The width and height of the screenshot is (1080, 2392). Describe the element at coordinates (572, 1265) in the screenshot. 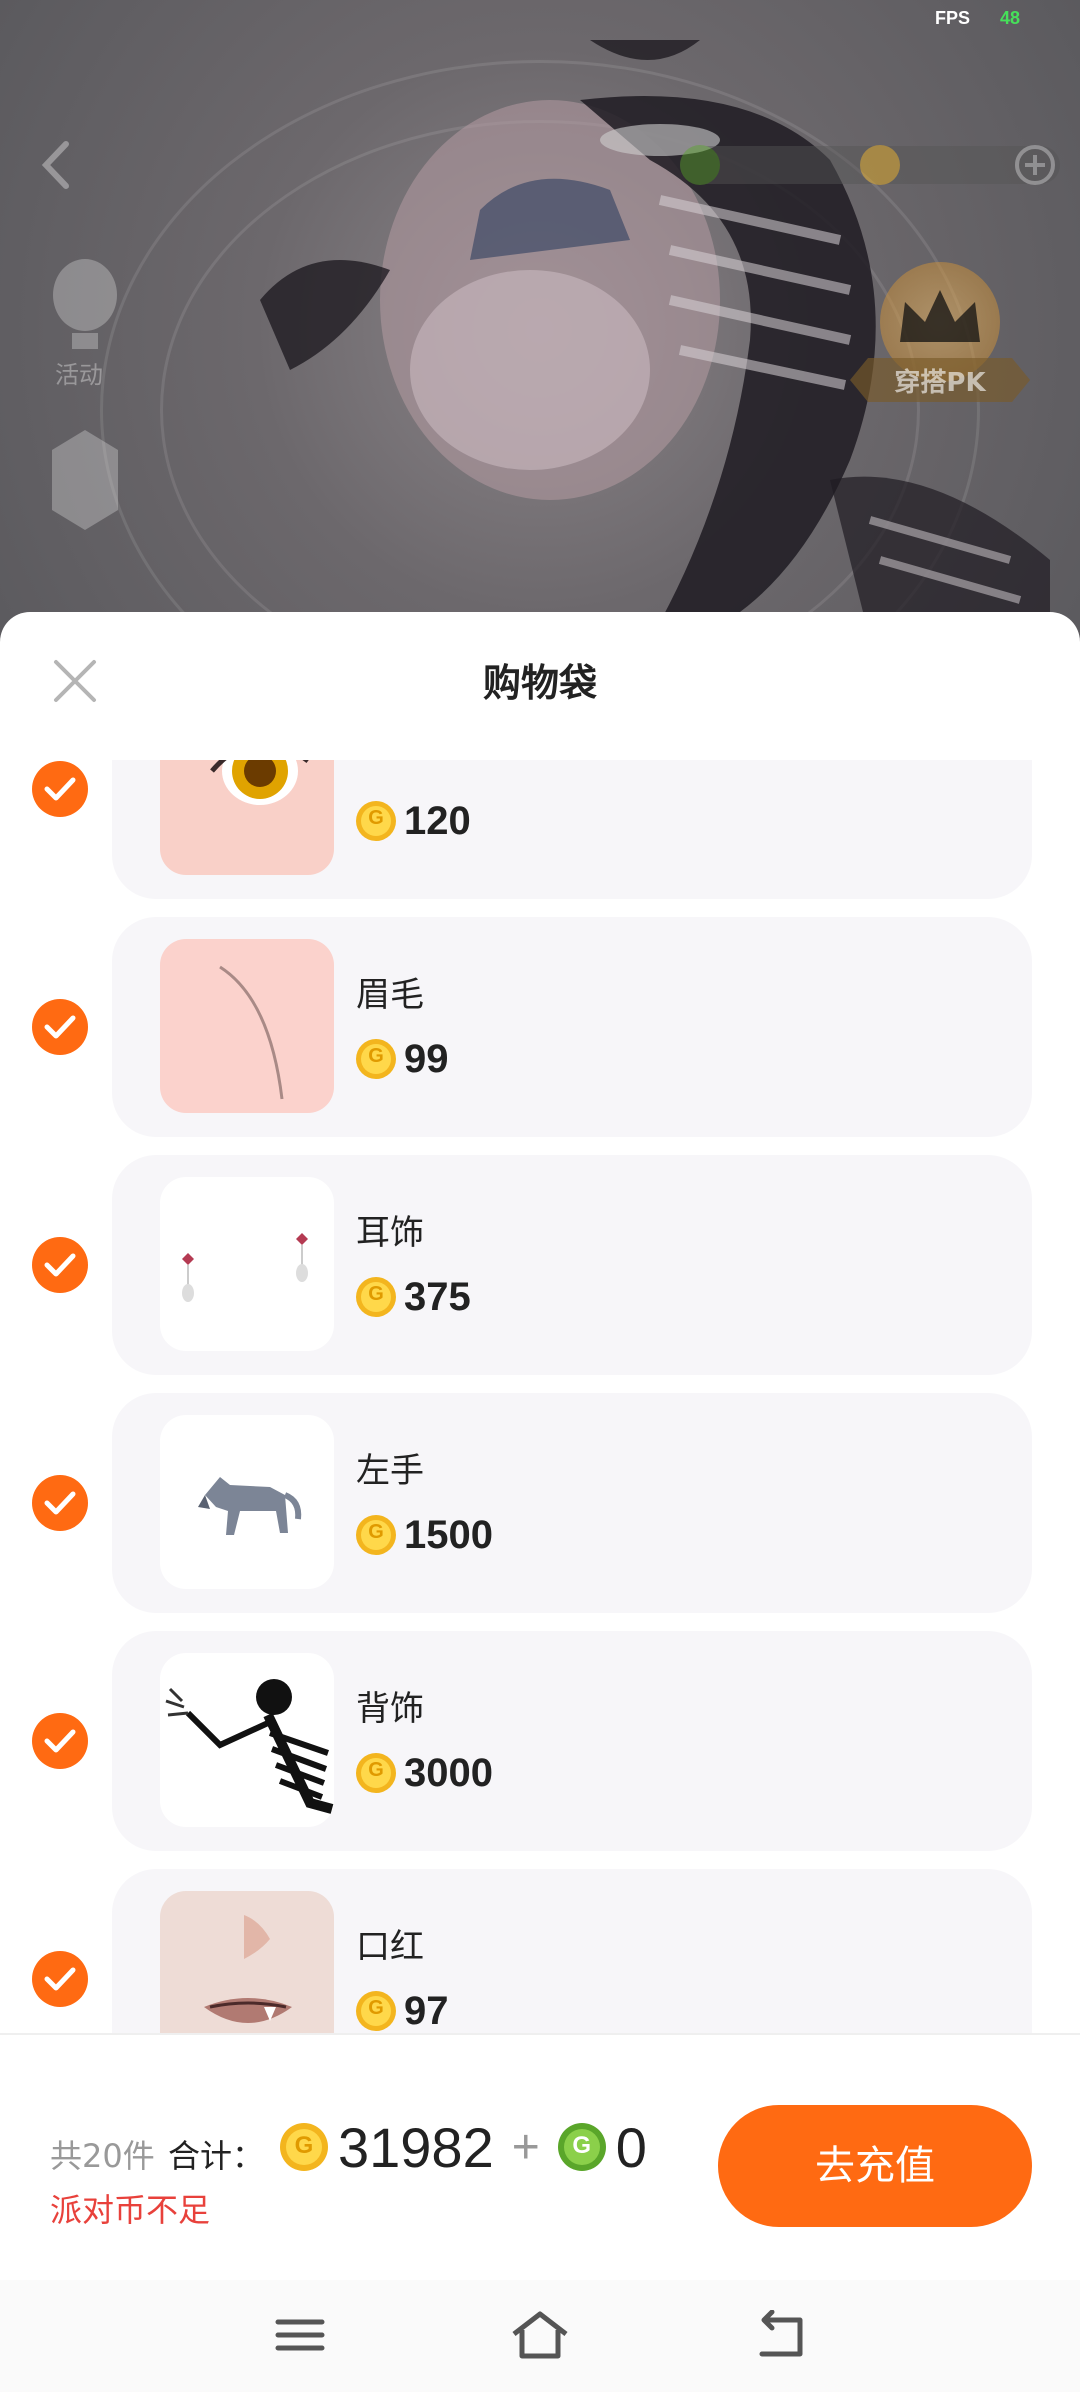

I see `item-card: 耳饰 G 375` at that location.